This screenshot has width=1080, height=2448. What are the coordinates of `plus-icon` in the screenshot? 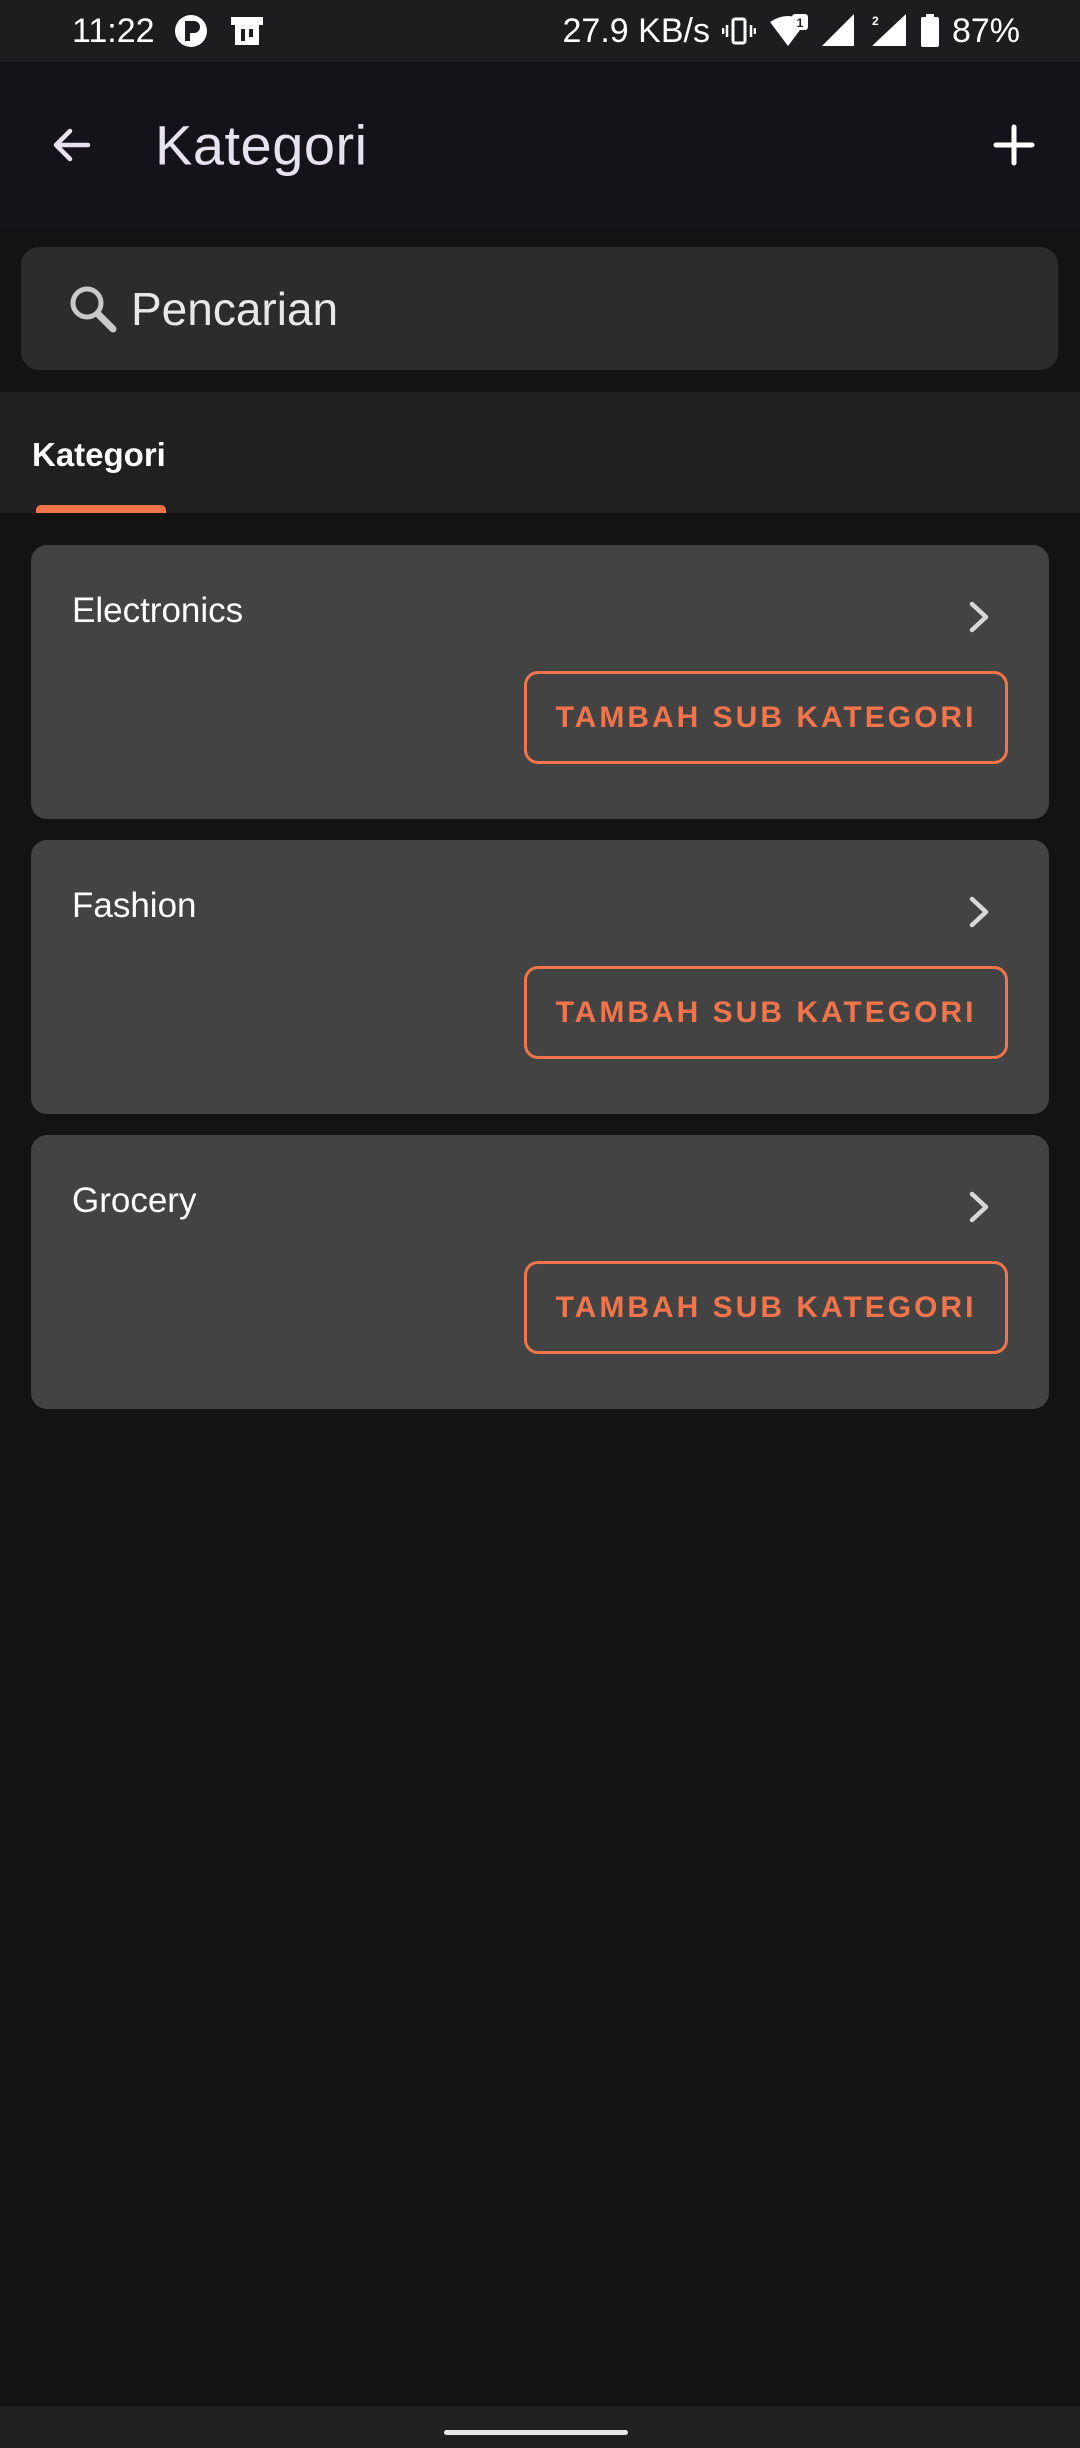 It's located at (1014, 144).